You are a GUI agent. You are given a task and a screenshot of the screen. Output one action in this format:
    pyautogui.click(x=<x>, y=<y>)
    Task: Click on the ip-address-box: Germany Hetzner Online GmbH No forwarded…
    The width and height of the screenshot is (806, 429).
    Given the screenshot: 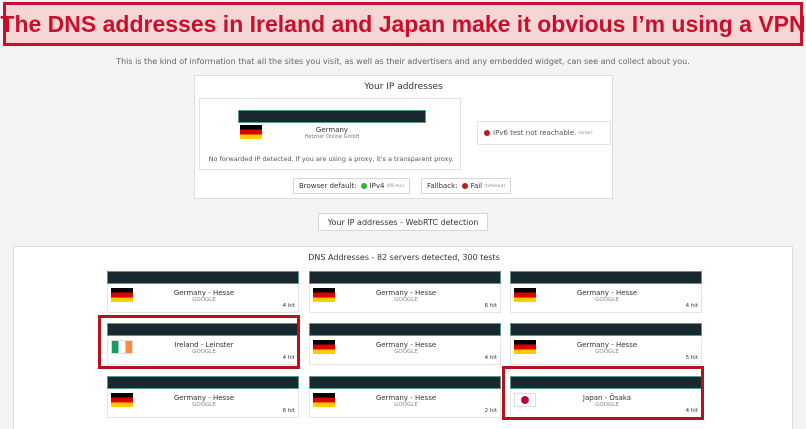 What is the action you would take?
    pyautogui.click(x=330, y=134)
    